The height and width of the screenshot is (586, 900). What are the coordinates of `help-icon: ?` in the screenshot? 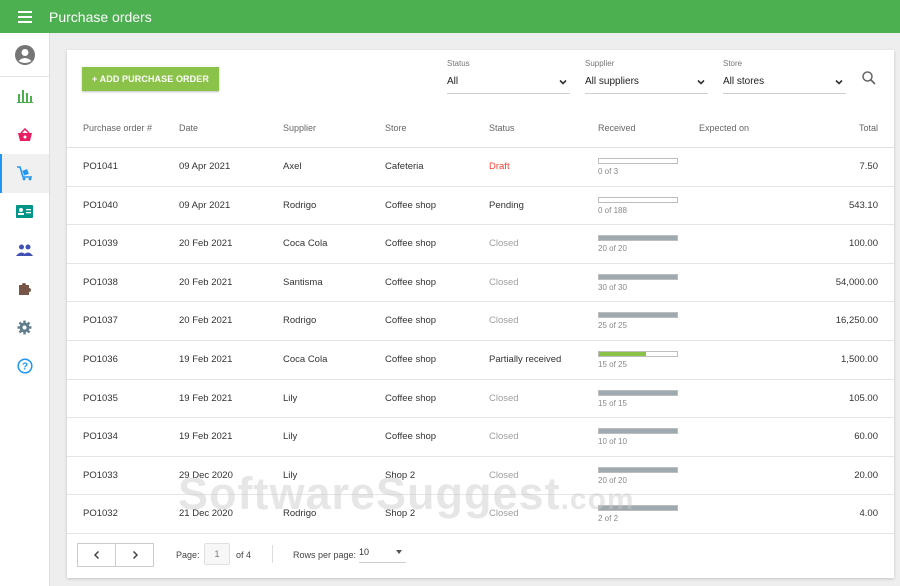 It's located at (24, 366).